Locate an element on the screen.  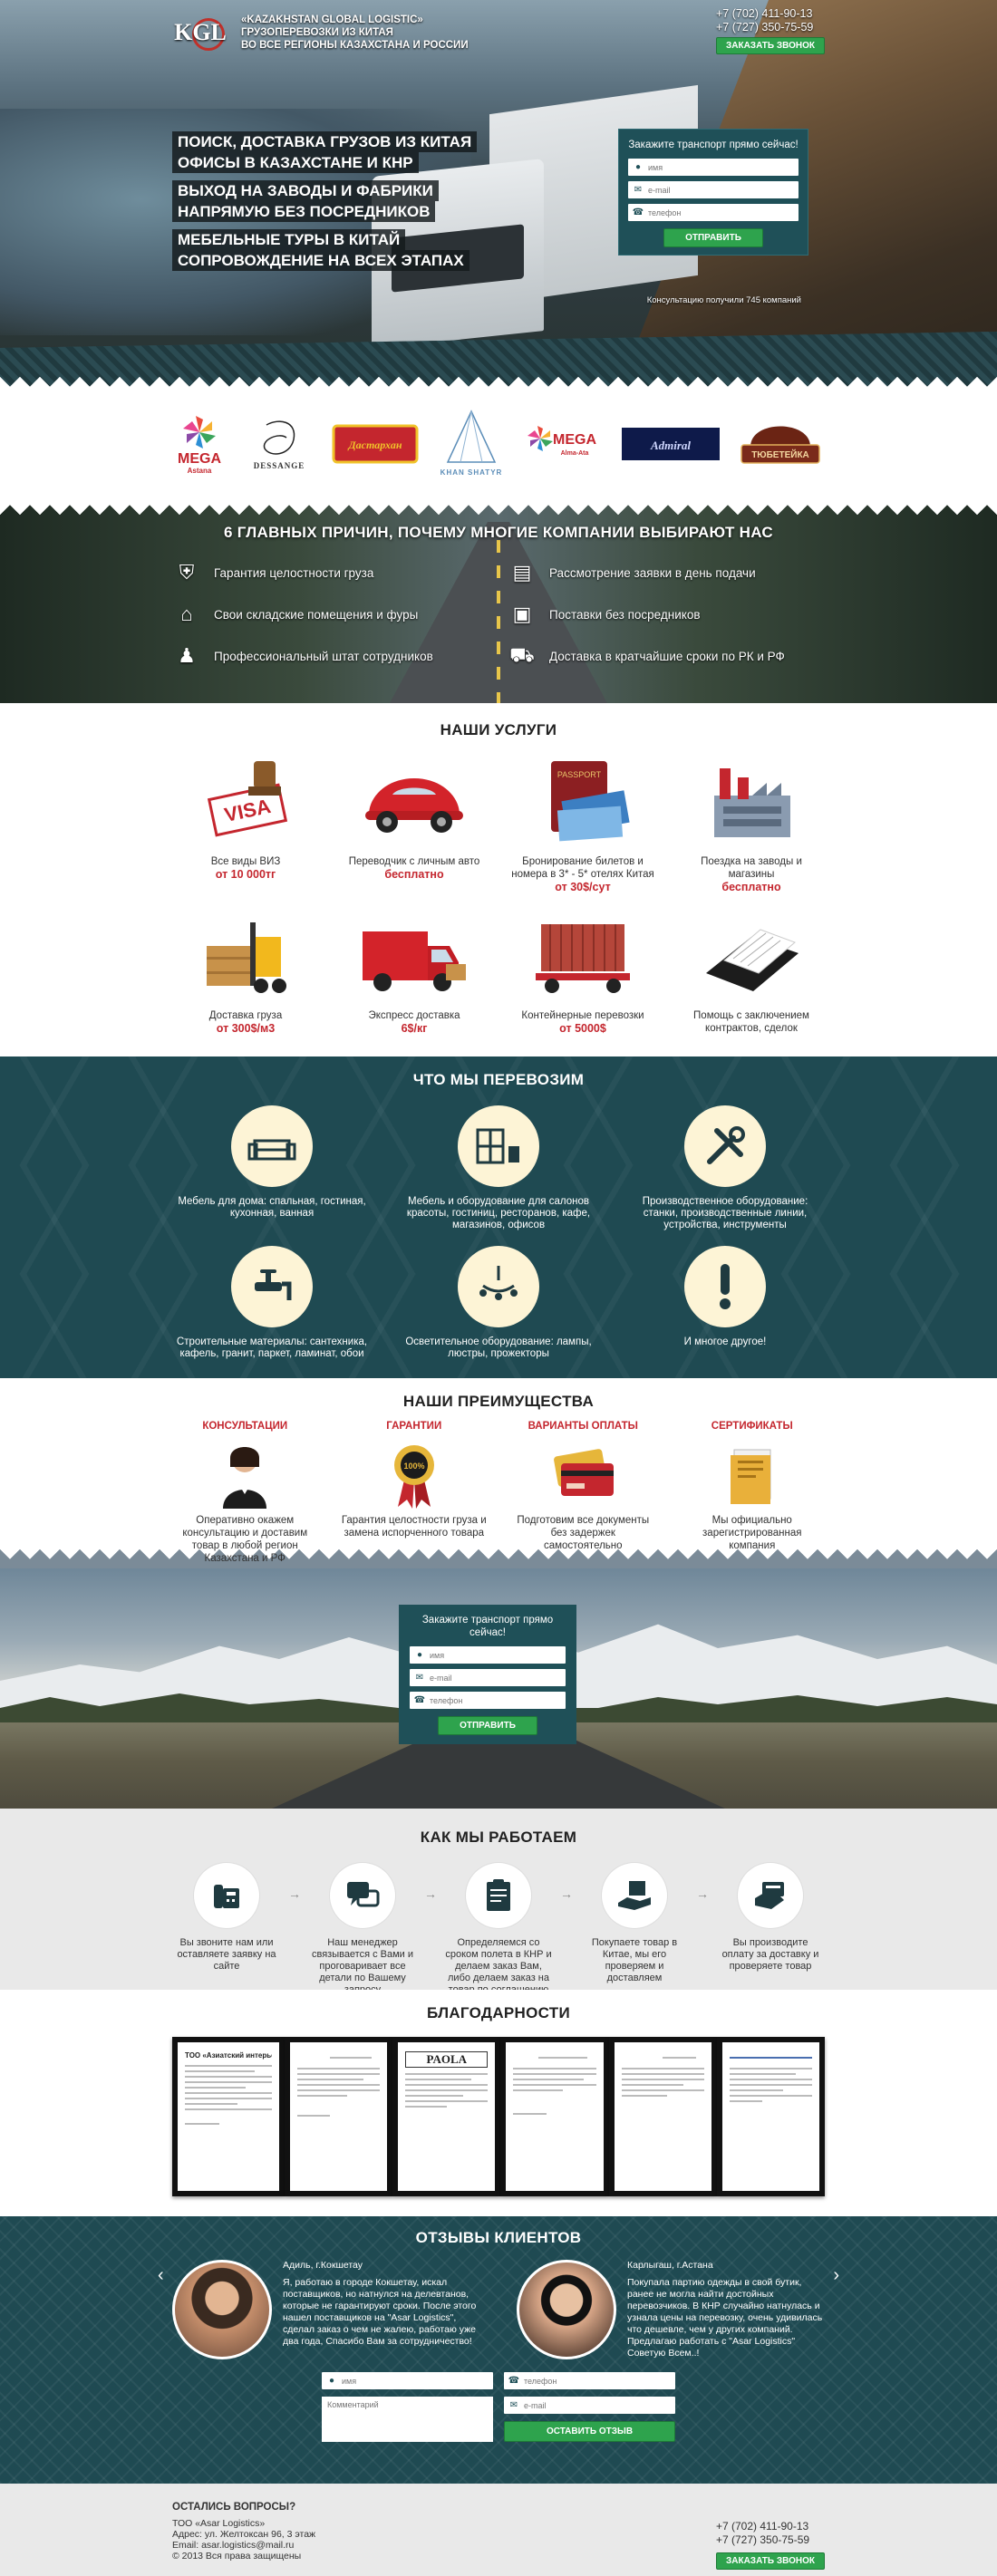
service-label: Все виды ВИЗ is located at coordinates (245, 861).